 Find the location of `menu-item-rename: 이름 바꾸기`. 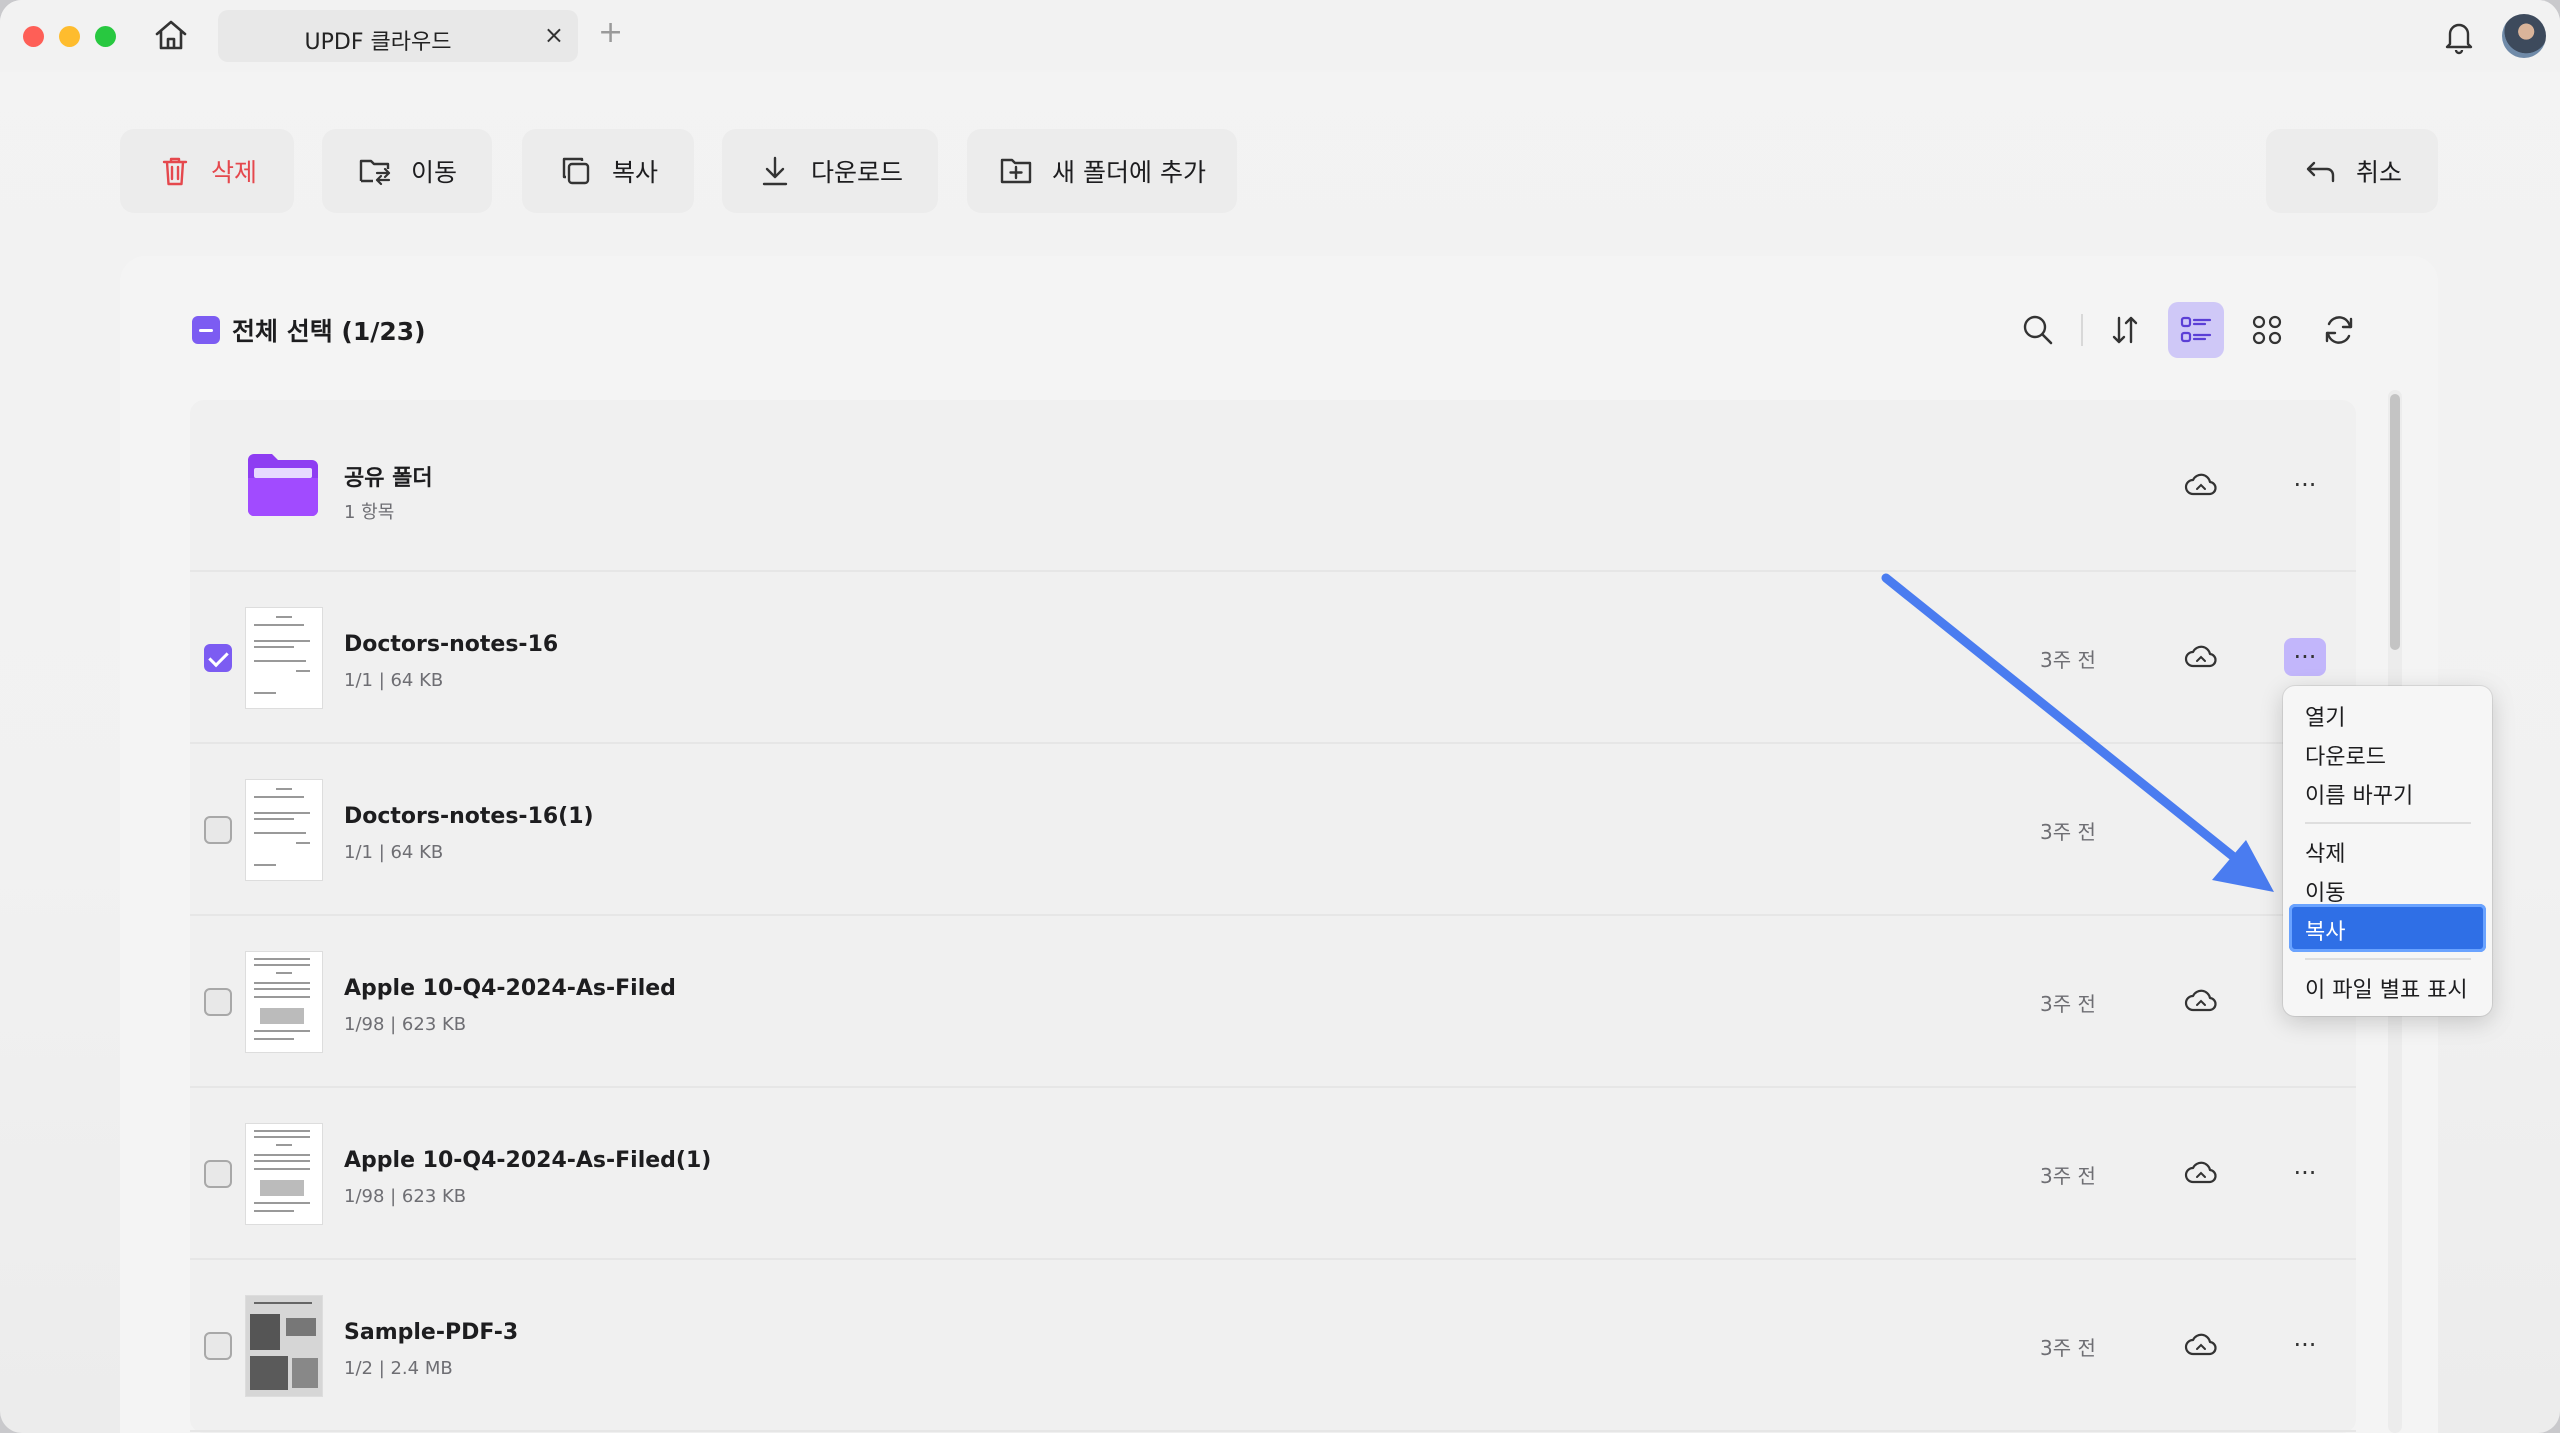

menu-item-rename: 이름 바꾸기 is located at coordinates (2359, 794).